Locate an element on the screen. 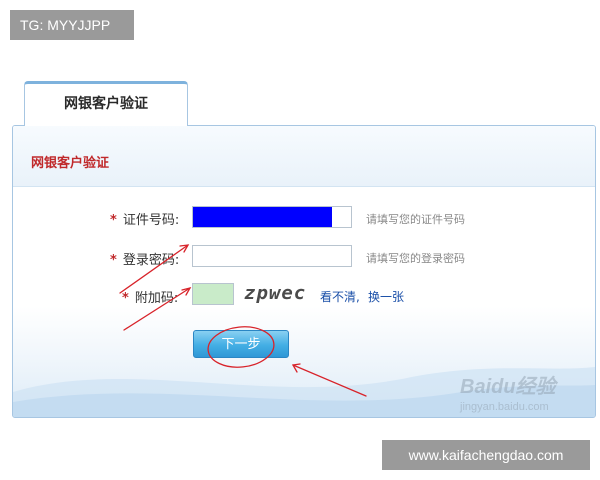  captcha-label-row: * 附加码: is located at coordinates (150, 296).